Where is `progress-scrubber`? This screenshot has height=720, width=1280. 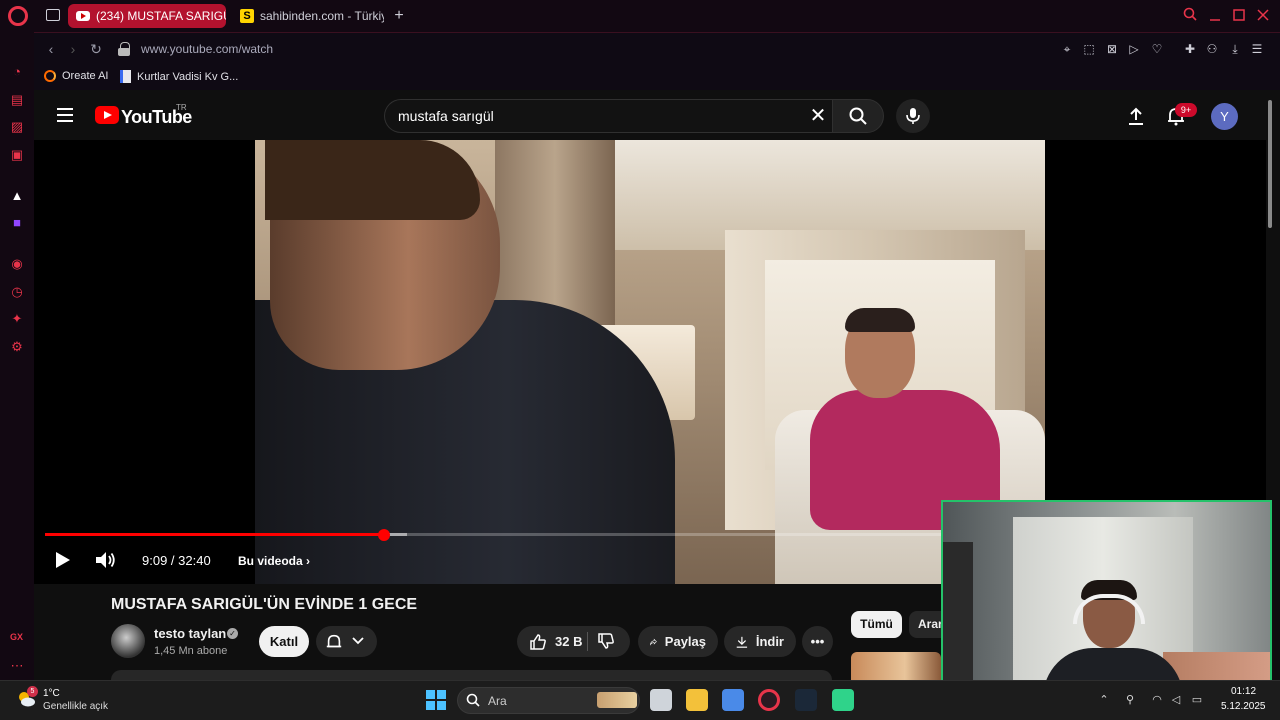
progress-scrubber is located at coordinates (384, 535).